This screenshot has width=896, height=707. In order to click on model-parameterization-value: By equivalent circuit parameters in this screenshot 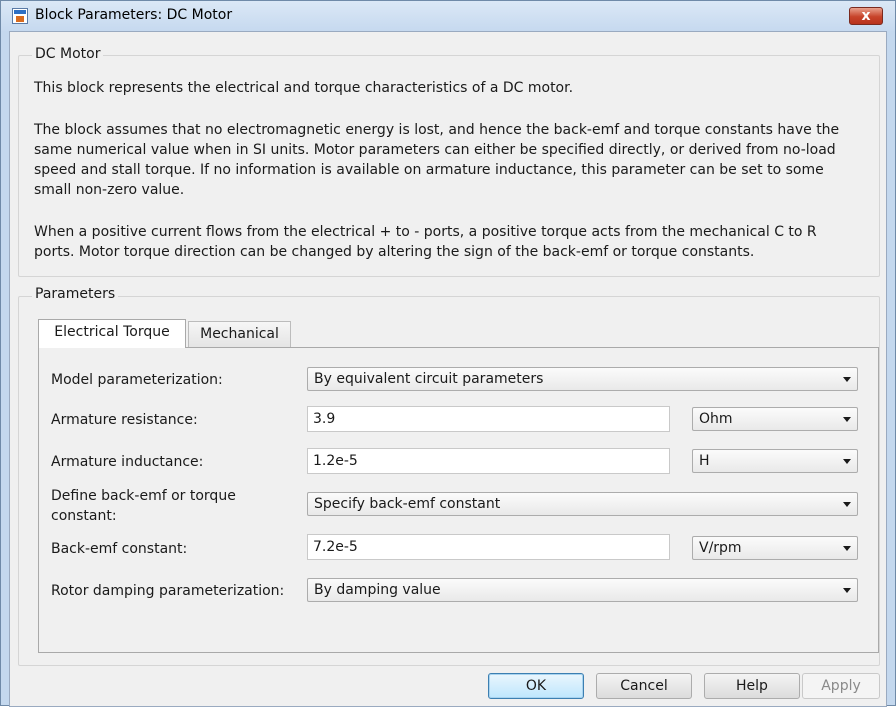, I will do `click(429, 379)`.